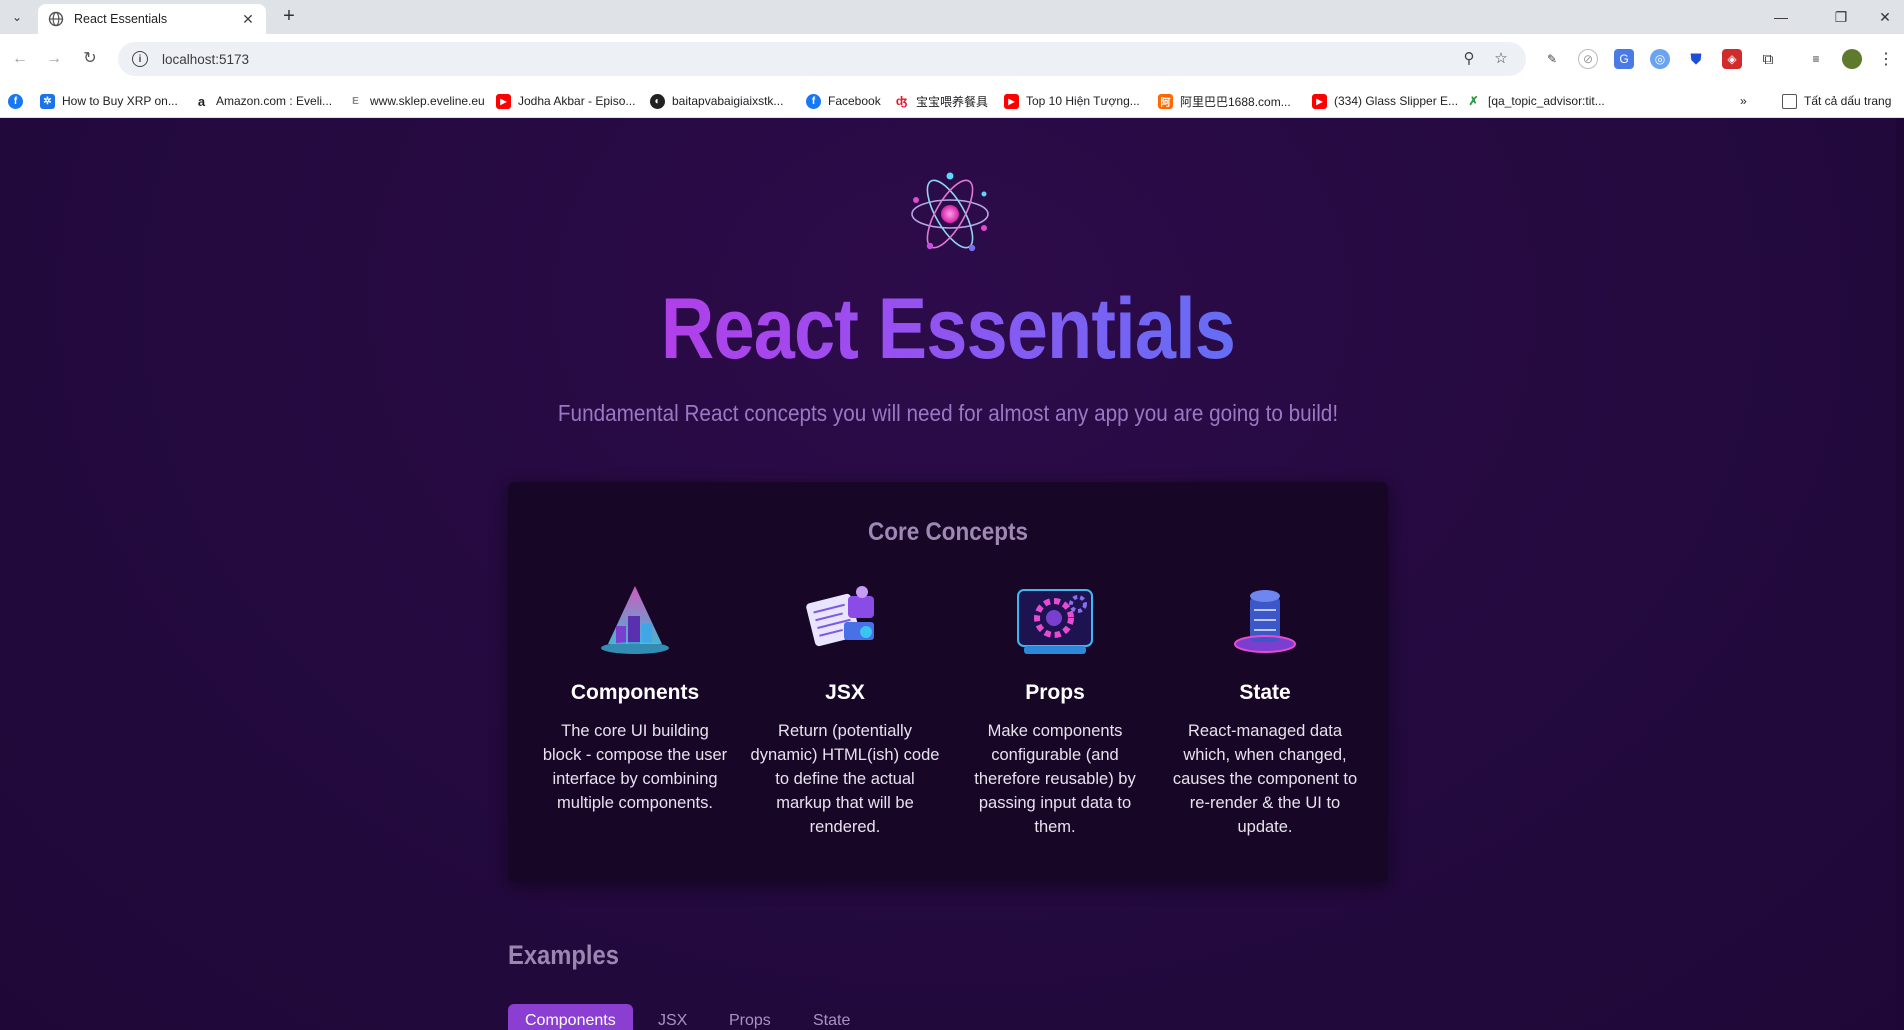  What do you see at coordinates (1852, 59) in the screenshot?
I see `profile-avatar` at bounding box center [1852, 59].